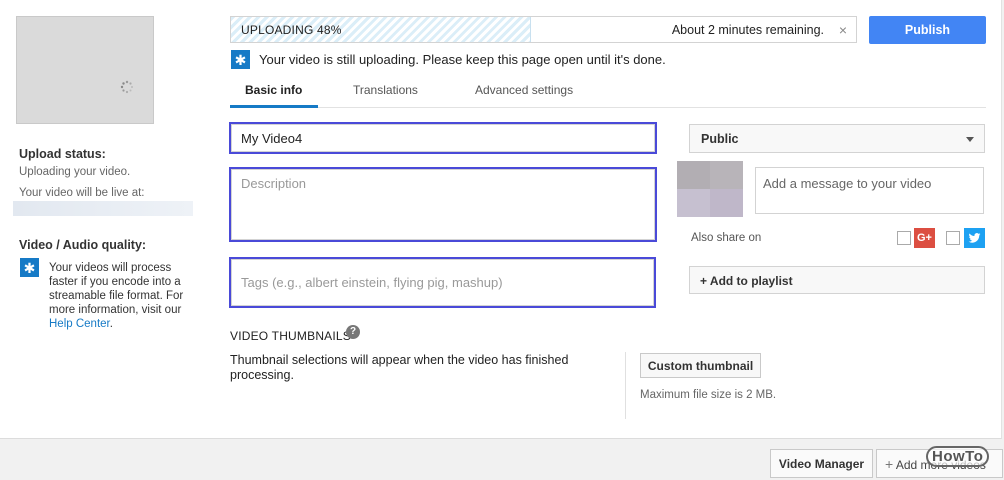 This screenshot has width=1004, height=480. What do you see at coordinates (708, 395) in the screenshot?
I see `max-file-size-text: Maximum file size is 2 MB.` at bounding box center [708, 395].